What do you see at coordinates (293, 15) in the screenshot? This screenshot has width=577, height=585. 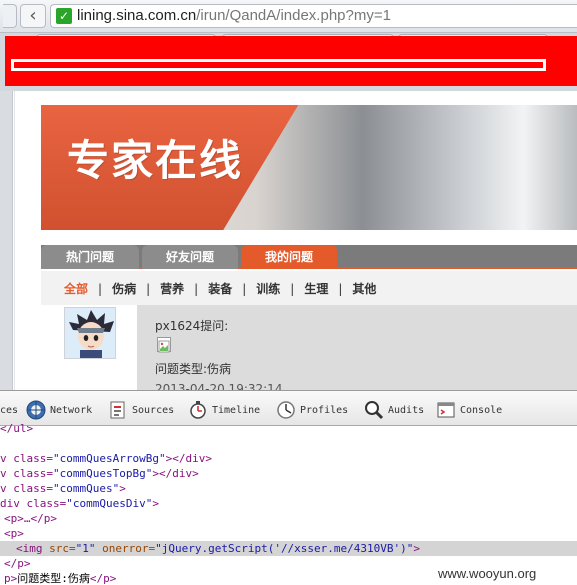 I see `url-path: /irun/QandA/index.php?my=1` at bounding box center [293, 15].